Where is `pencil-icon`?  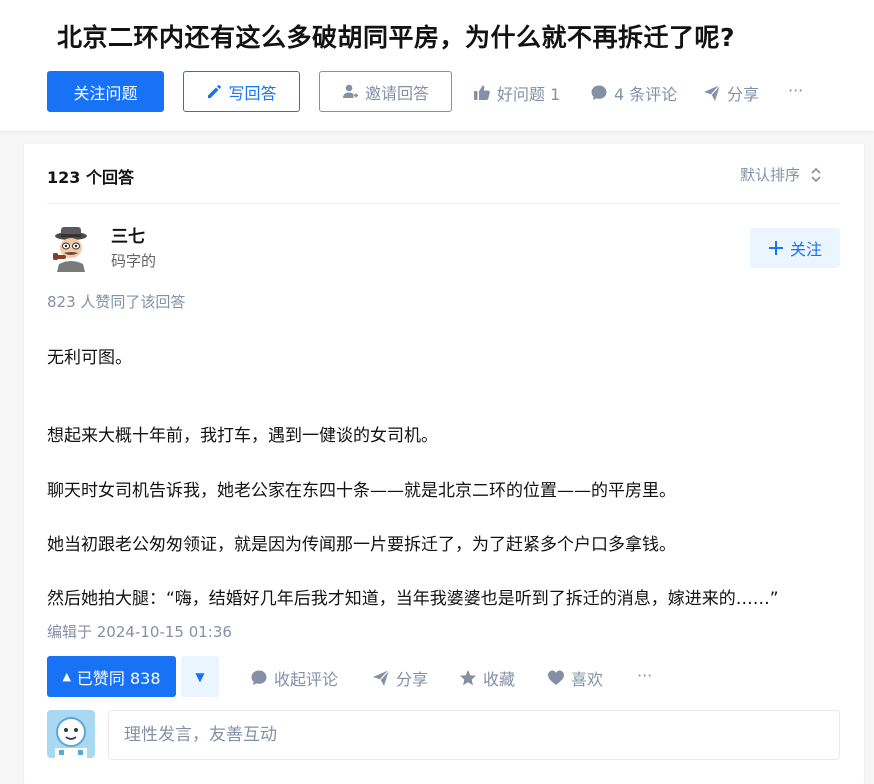
pencil-icon is located at coordinates (215, 91).